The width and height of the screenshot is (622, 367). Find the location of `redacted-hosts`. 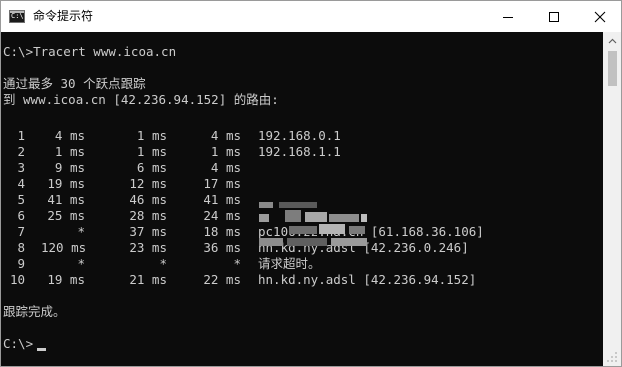

redacted-hosts is located at coordinates (318, 222).